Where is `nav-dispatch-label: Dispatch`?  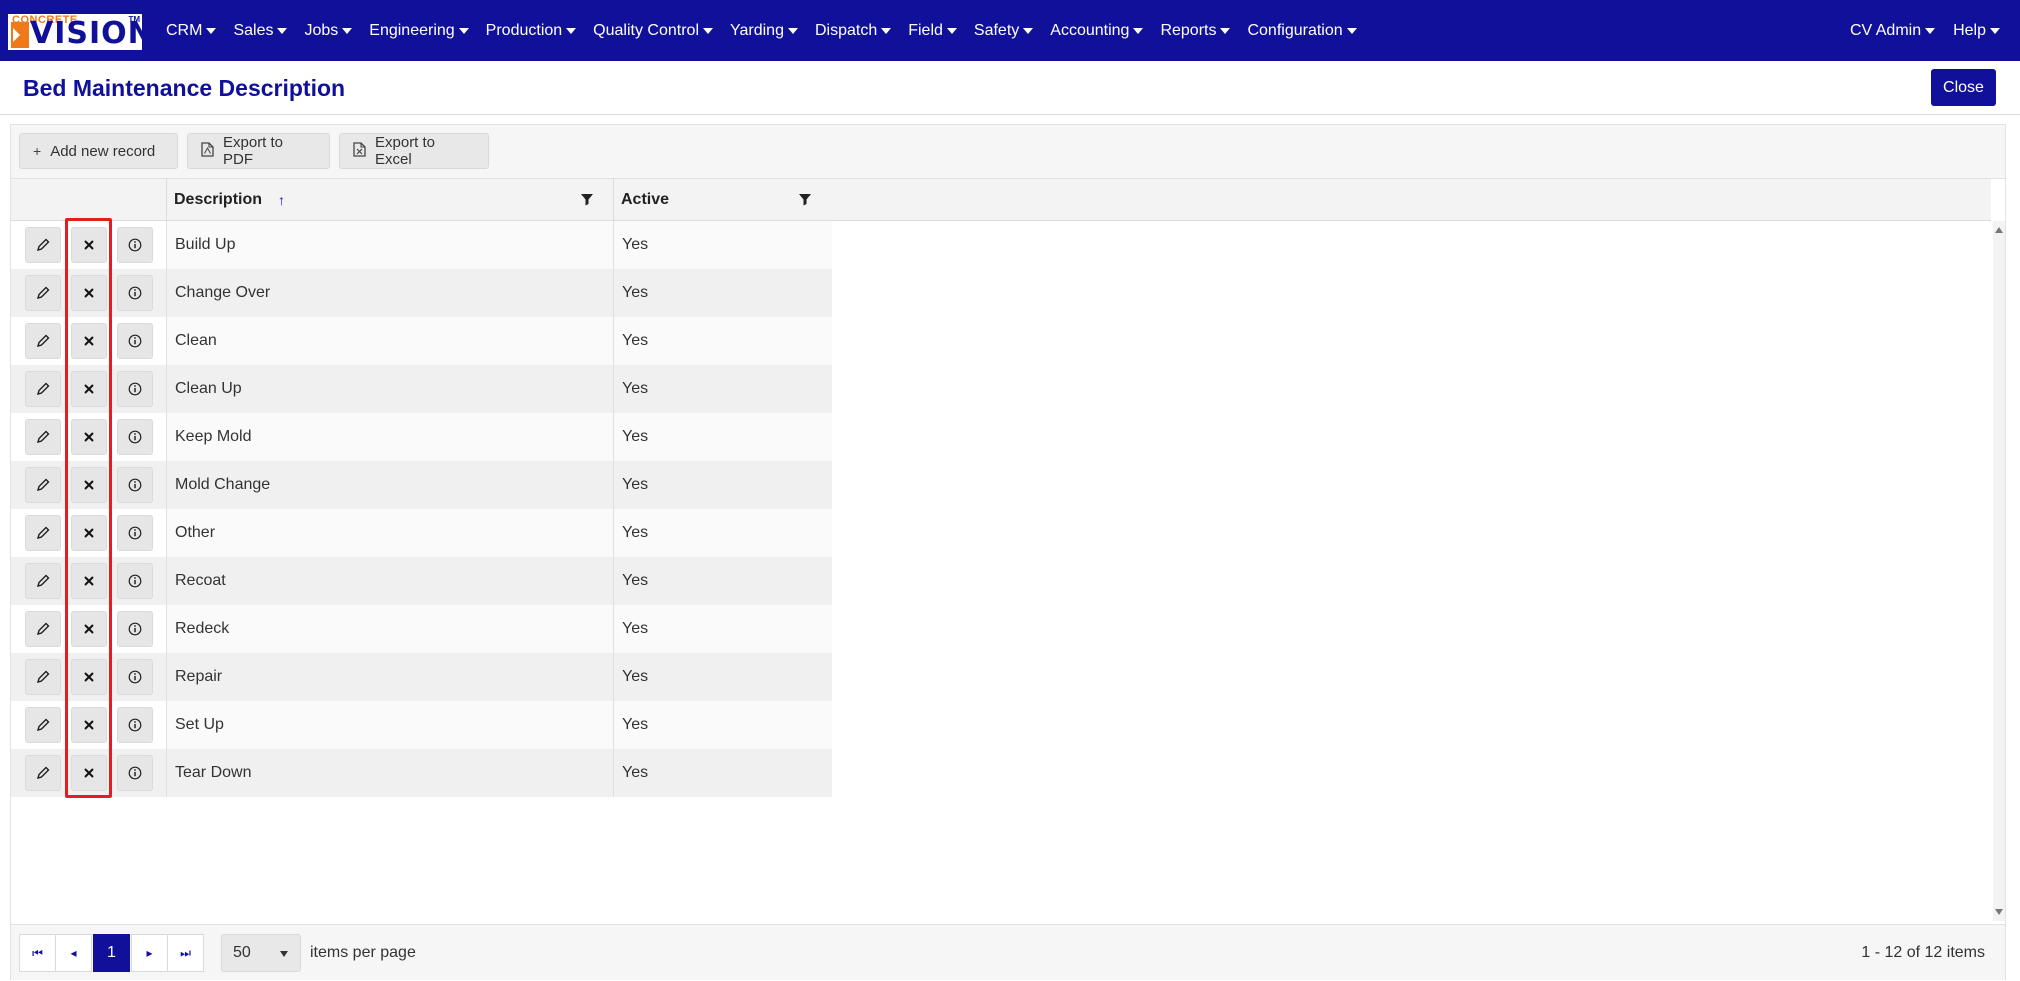 nav-dispatch-label: Dispatch is located at coordinates (846, 30).